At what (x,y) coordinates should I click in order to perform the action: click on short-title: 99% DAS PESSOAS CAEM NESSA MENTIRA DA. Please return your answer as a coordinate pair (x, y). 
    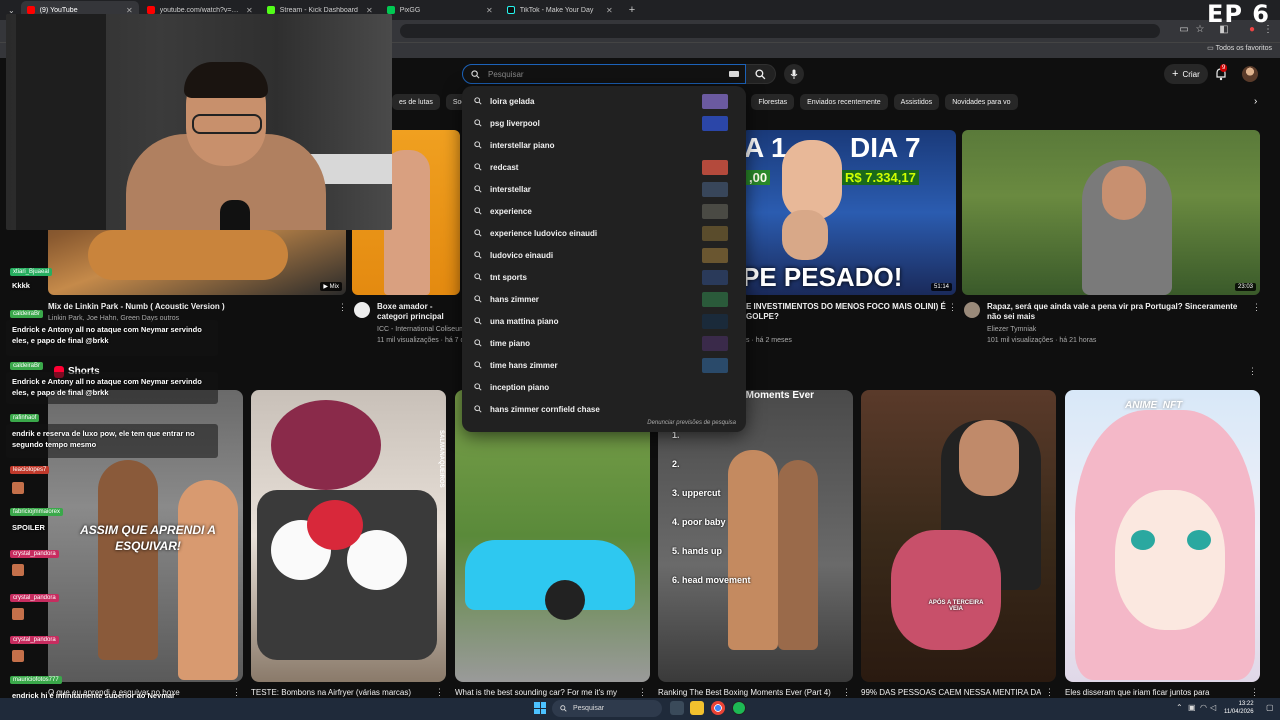
    Looking at the image, I should click on (951, 692).